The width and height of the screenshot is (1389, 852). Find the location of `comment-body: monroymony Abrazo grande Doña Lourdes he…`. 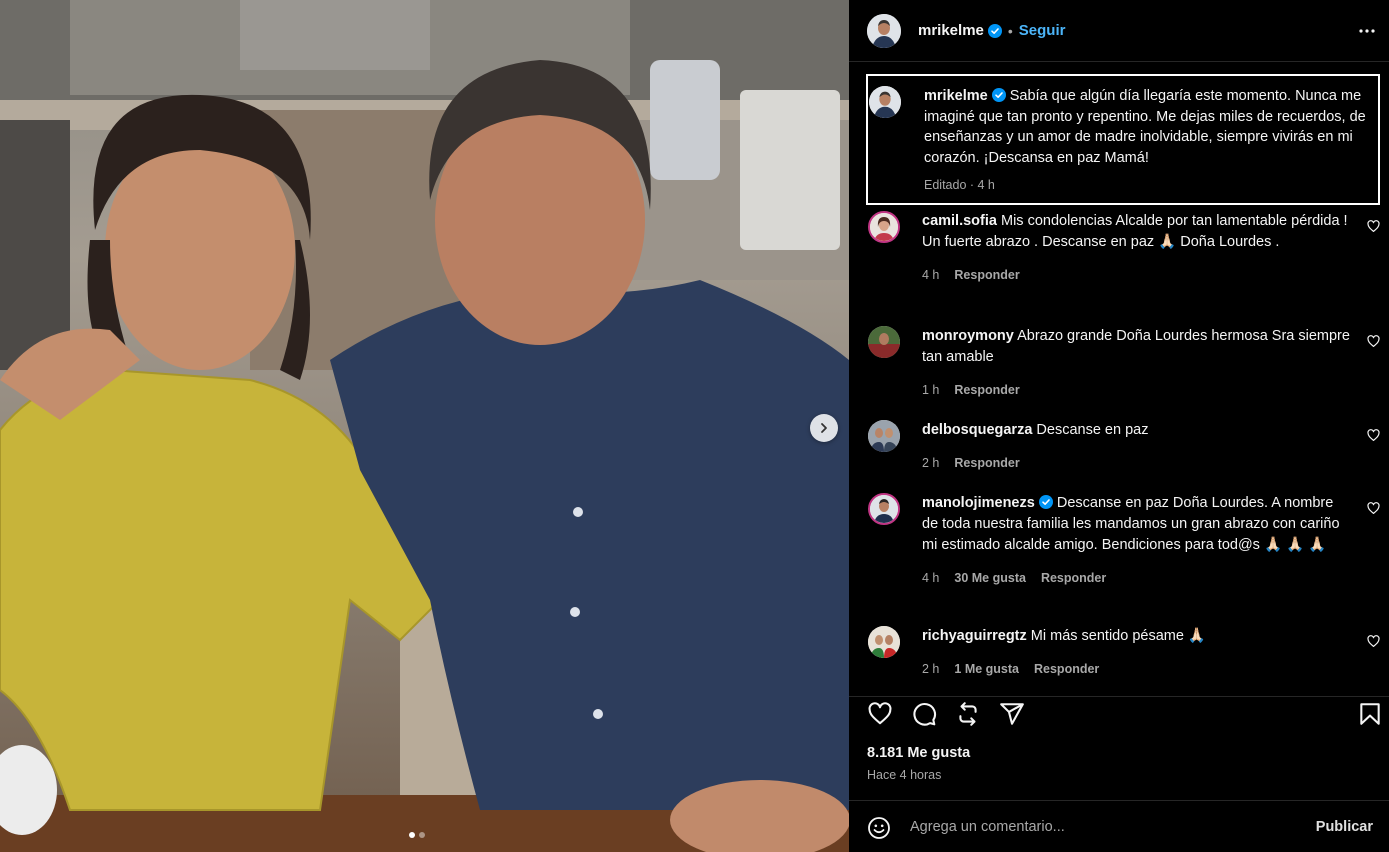

comment-body: monroymony Abrazo grande Doña Lourdes he… is located at coordinates (1137, 363).